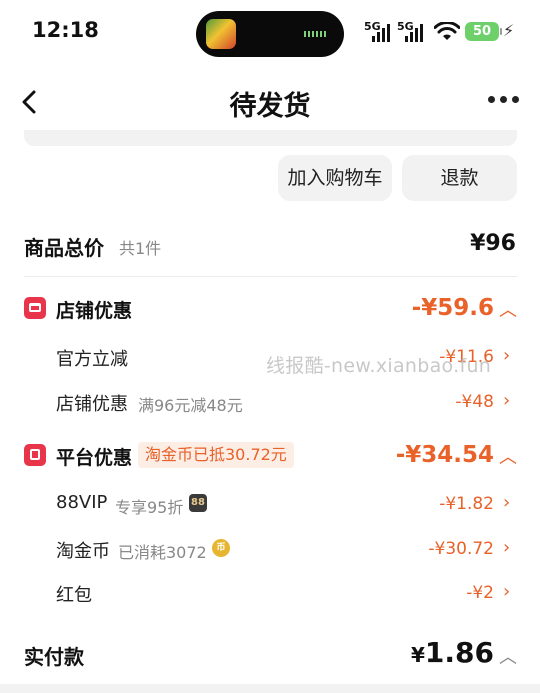  Describe the element at coordinates (270, 34) in the screenshot. I see `dynamic-island` at that location.